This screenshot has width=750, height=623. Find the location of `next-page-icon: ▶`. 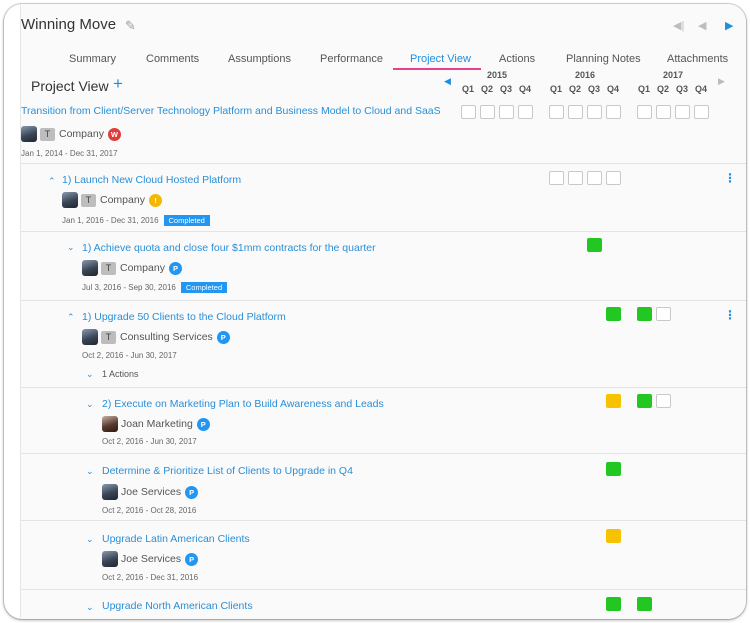

next-page-icon: ▶ is located at coordinates (729, 26).